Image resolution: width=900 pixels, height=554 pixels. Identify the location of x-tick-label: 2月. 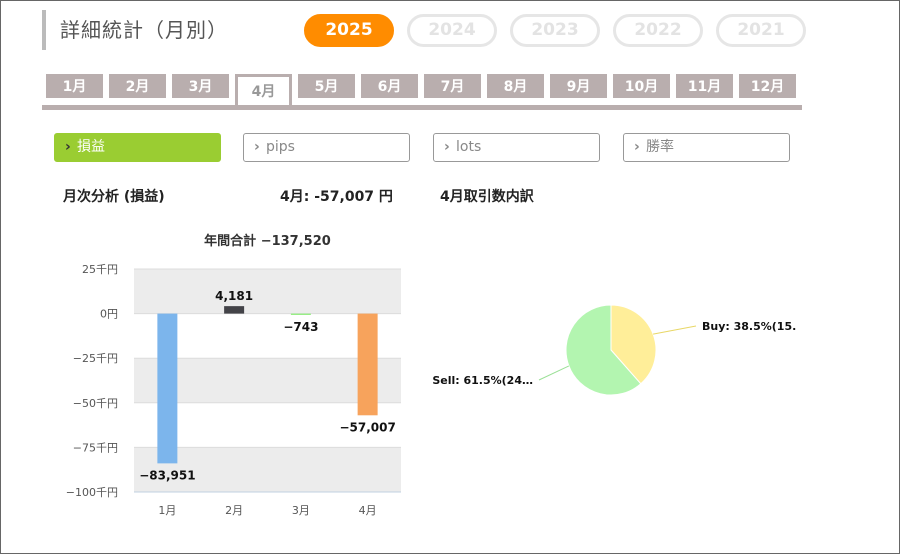
(234, 510).